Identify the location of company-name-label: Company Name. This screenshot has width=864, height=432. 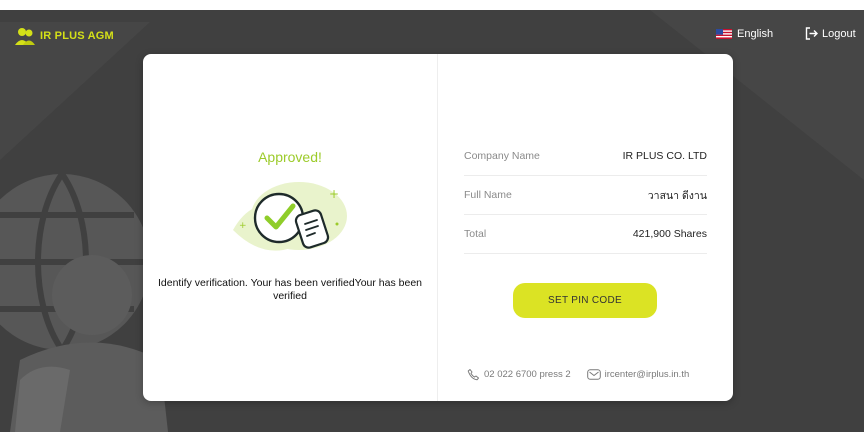
(502, 156).